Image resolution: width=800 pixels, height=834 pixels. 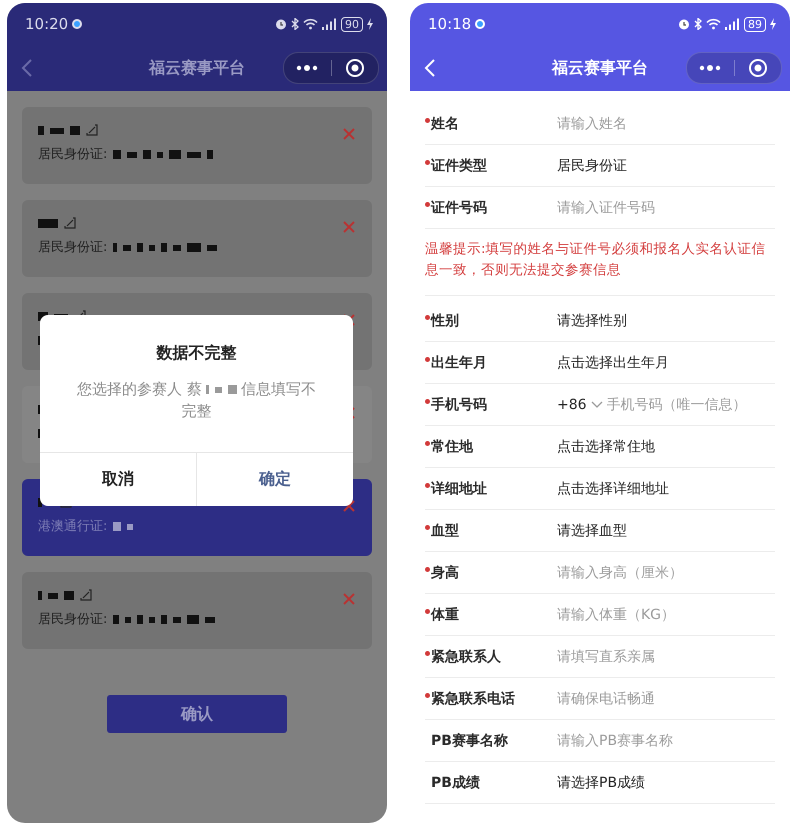 What do you see at coordinates (27, 68) in the screenshot?
I see `back-icon` at bounding box center [27, 68].